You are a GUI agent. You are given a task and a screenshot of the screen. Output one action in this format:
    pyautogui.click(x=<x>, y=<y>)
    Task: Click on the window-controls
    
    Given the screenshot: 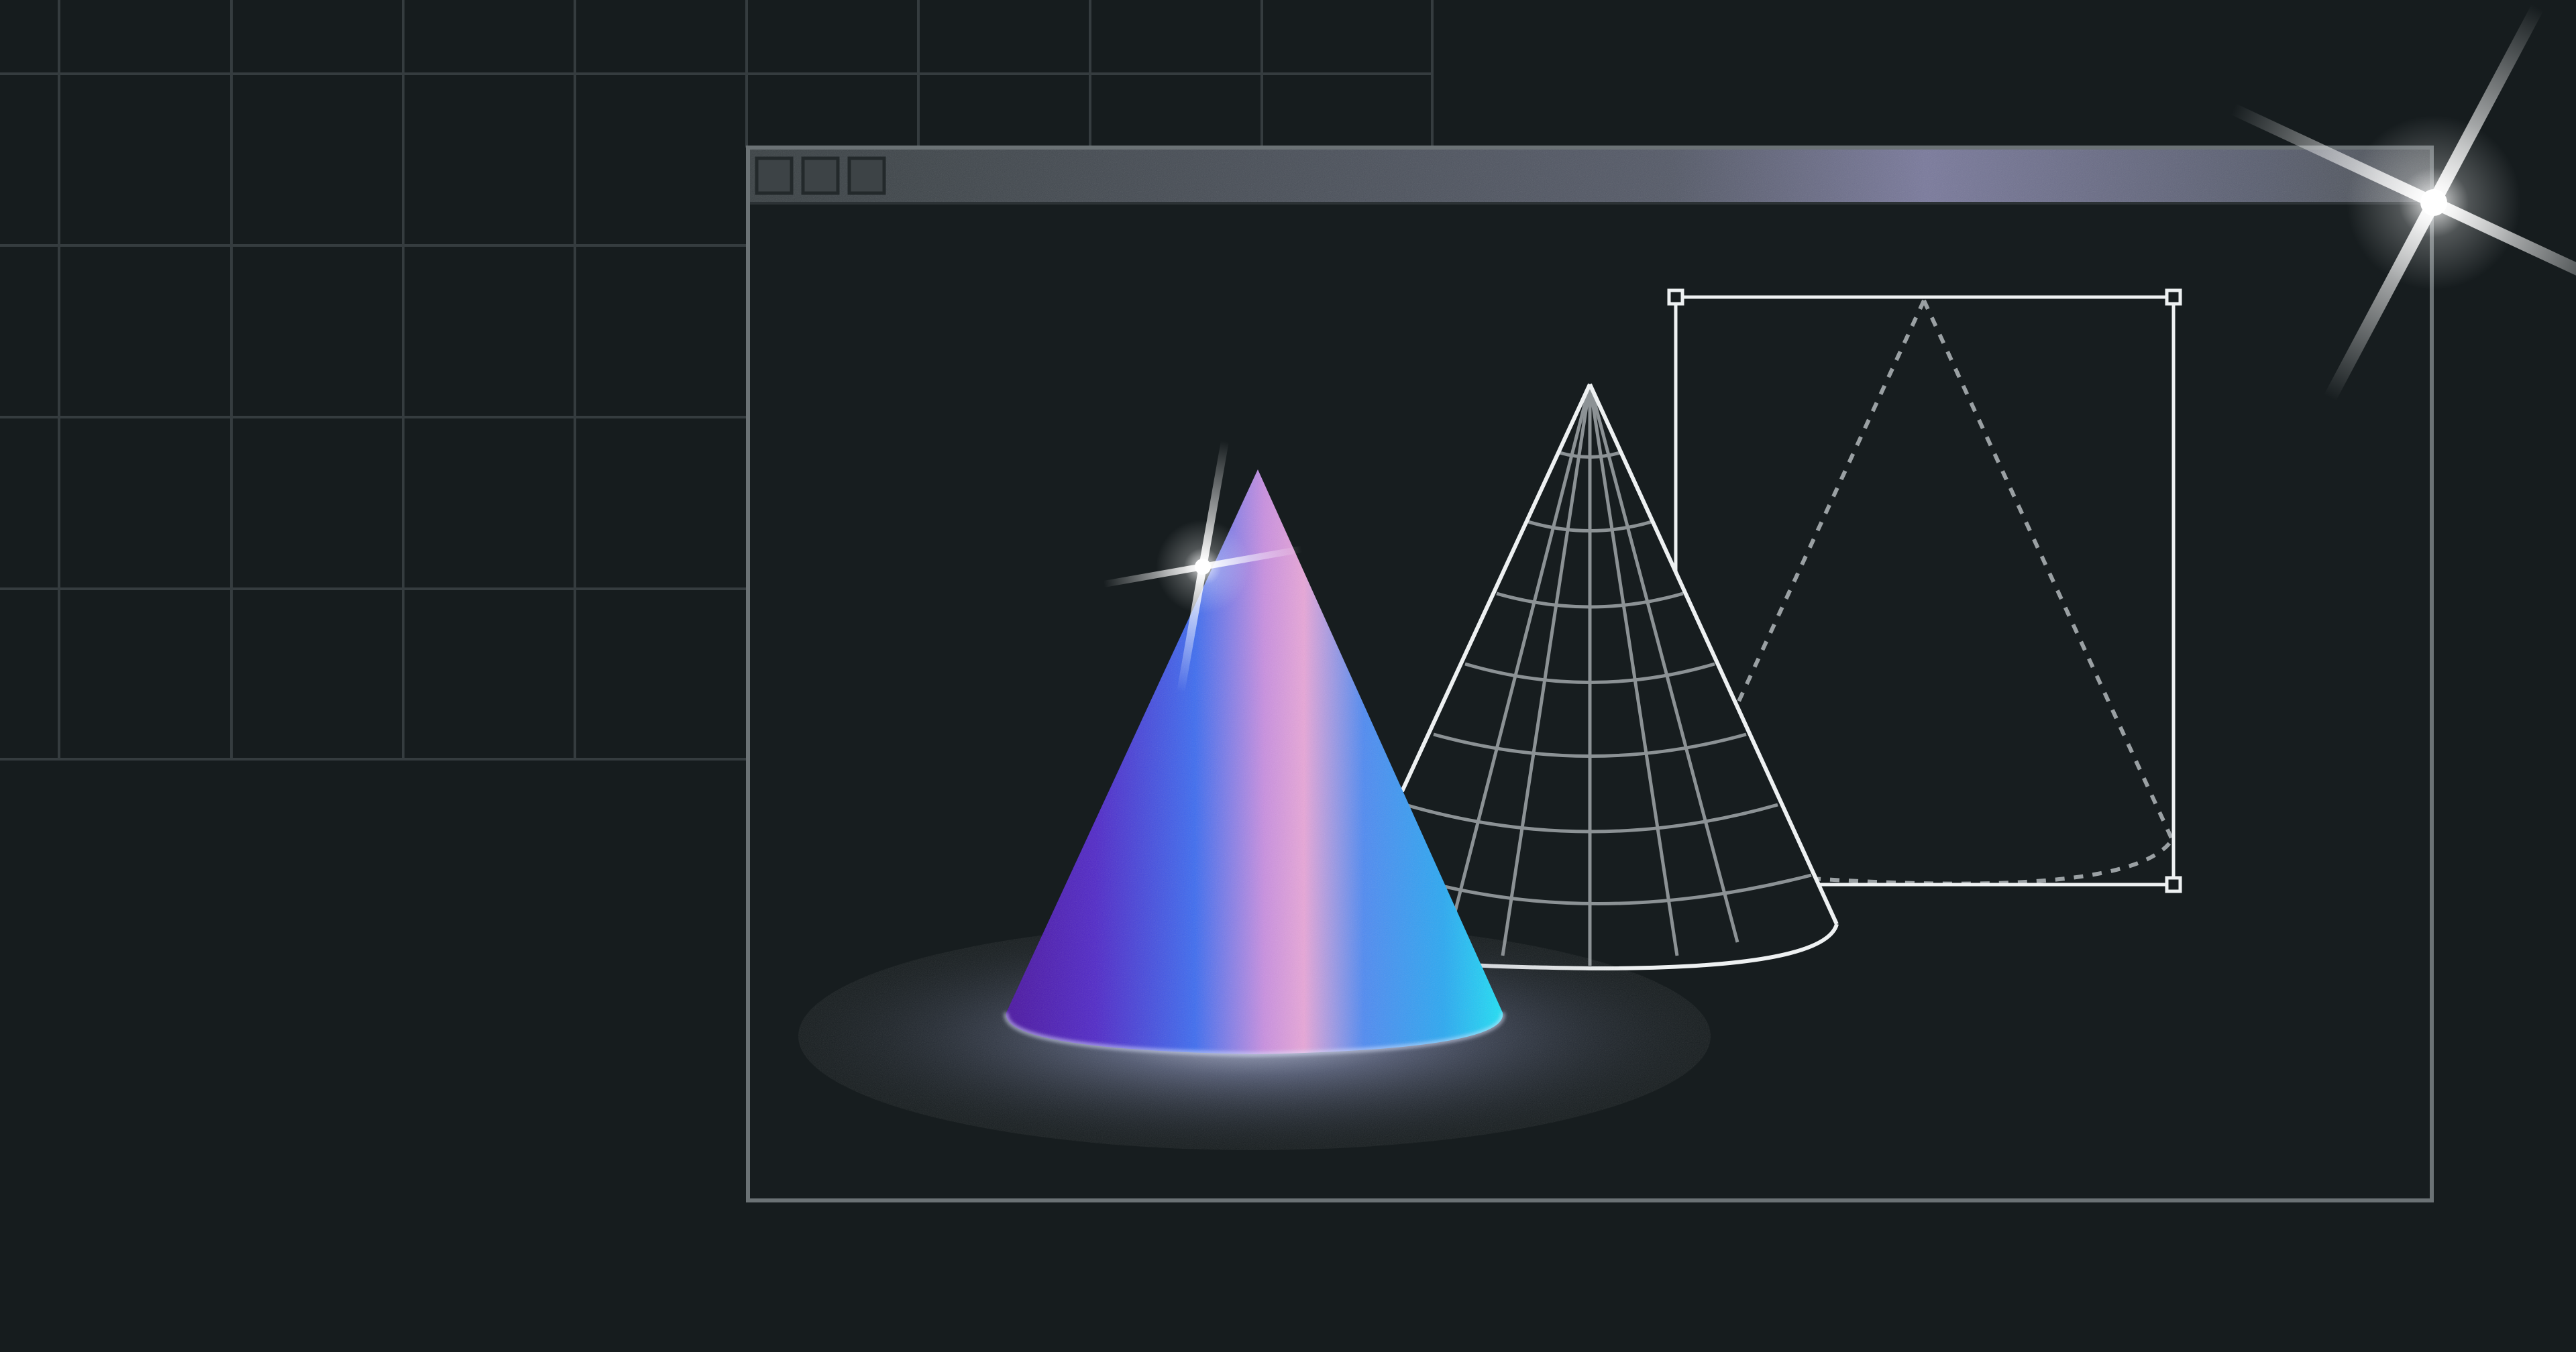 What is the action you would take?
    pyautogui.click(x=820, y=175)
    